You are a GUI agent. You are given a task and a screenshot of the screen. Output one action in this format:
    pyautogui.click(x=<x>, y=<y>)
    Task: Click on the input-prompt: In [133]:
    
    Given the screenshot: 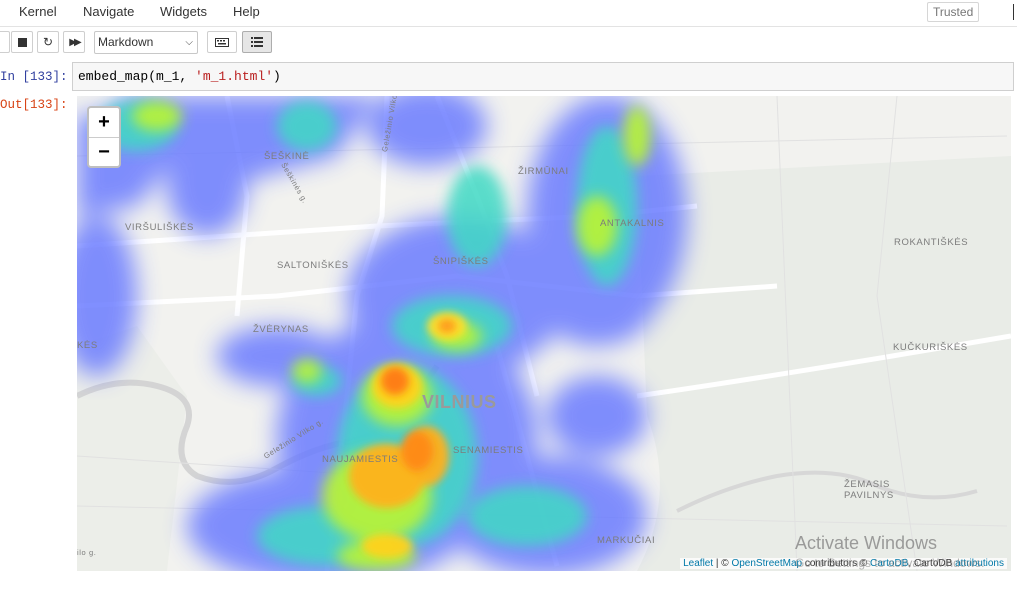 What is the action you would take?
    pyautogui.click(x=34, y=77)
    